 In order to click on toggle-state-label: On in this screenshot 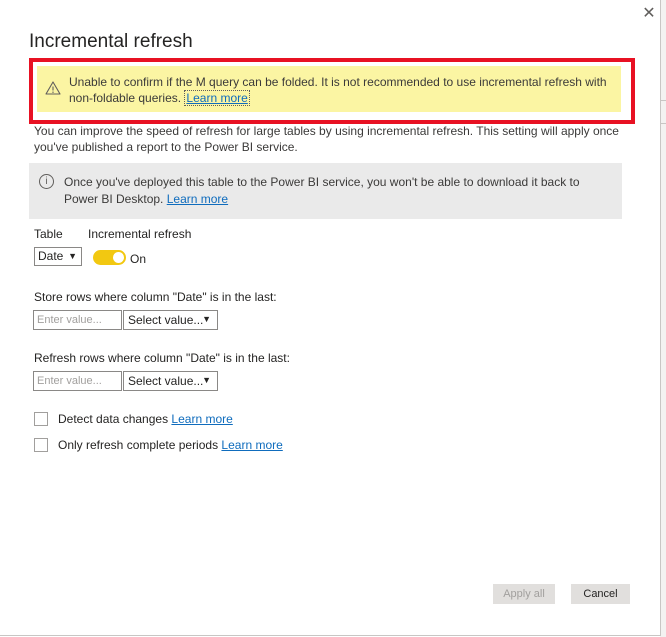, I will do `click(138, 259)`.